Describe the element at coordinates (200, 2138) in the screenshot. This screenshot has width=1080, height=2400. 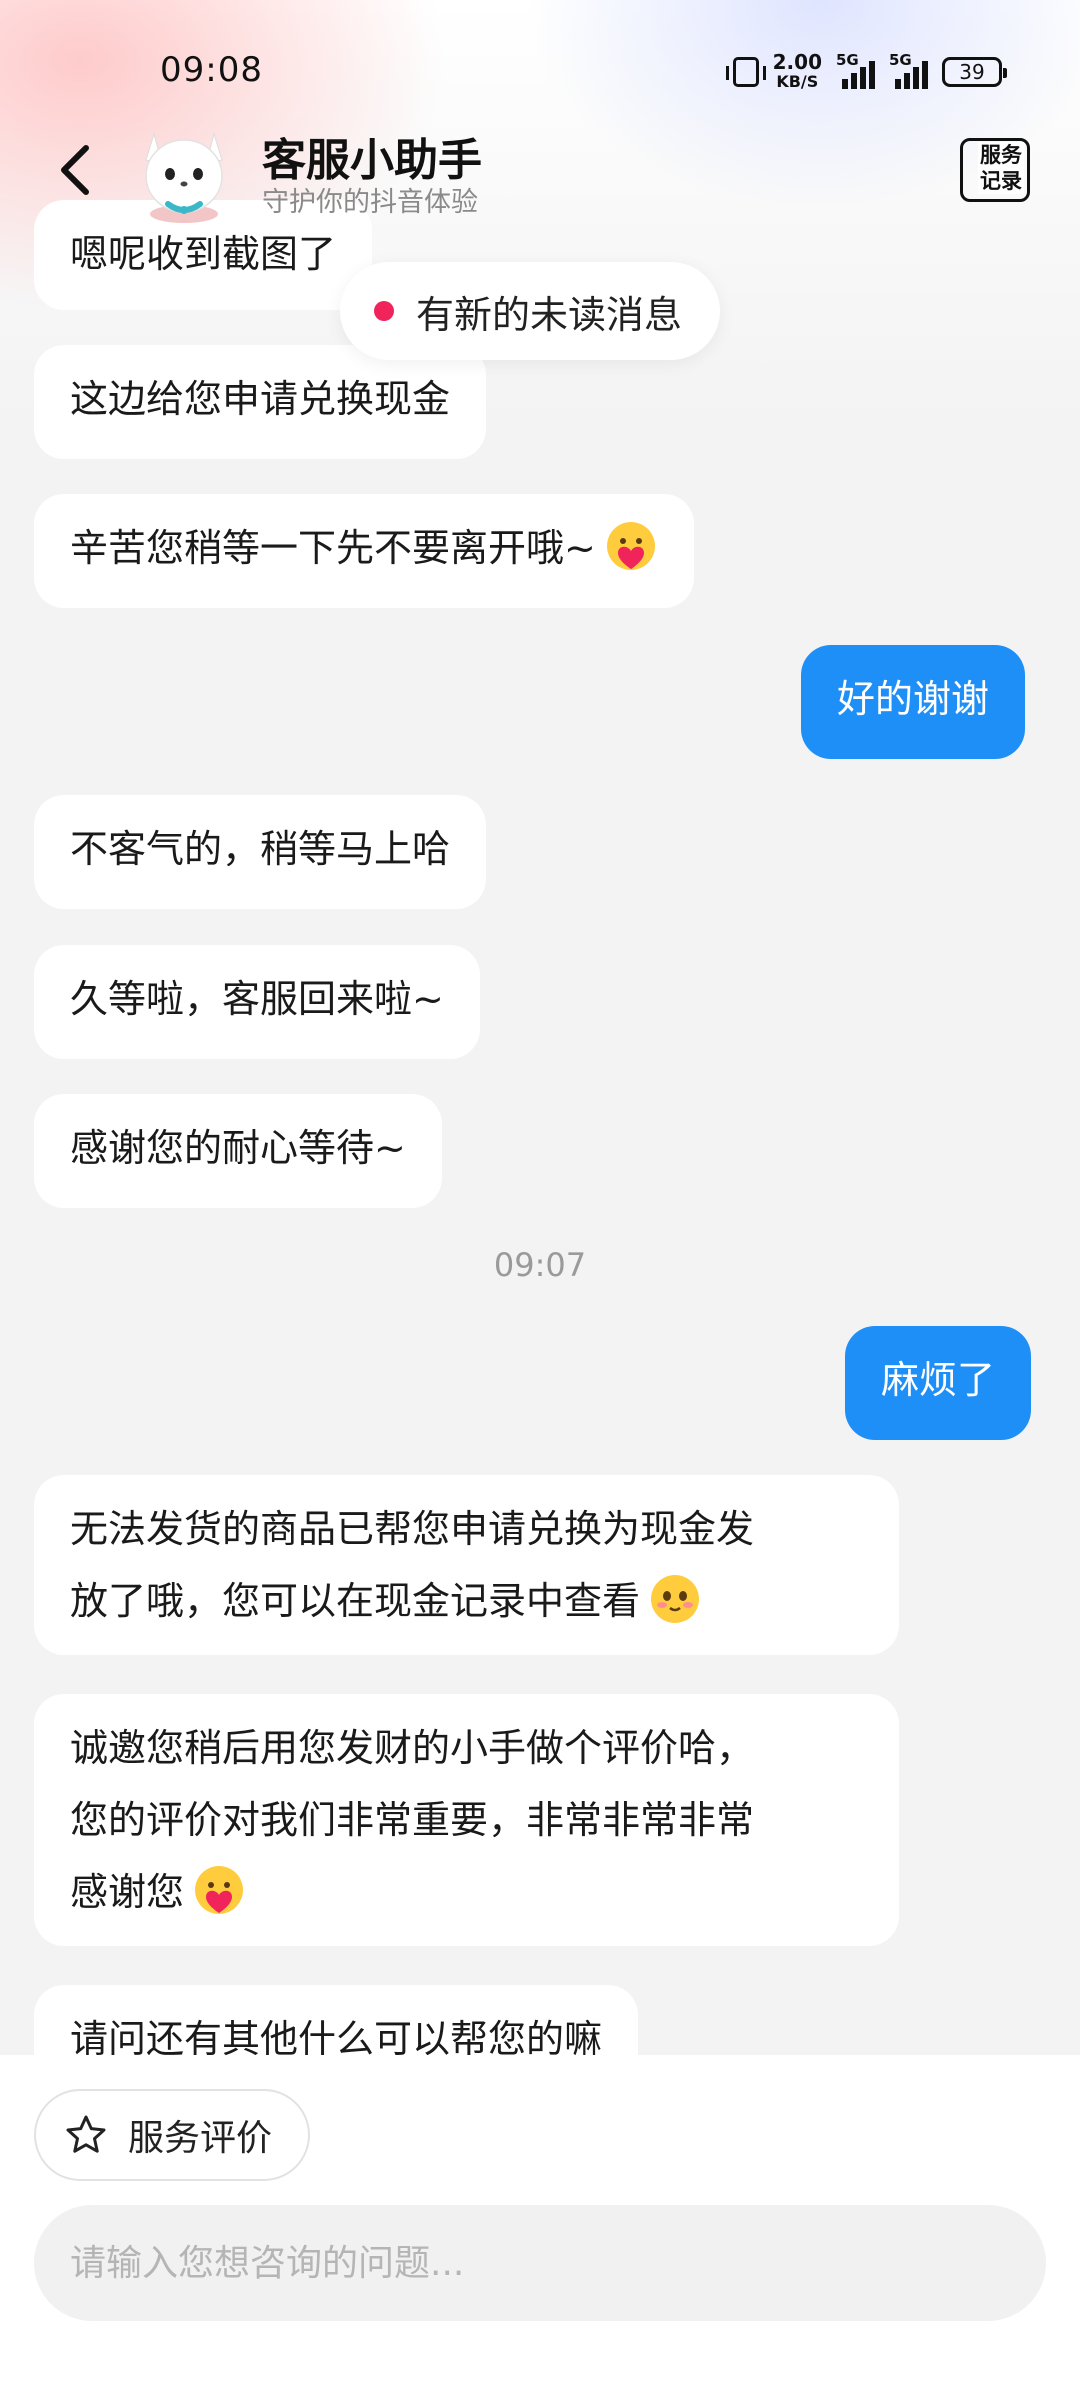
I see `service-rating-label: 服务评价` at that location.